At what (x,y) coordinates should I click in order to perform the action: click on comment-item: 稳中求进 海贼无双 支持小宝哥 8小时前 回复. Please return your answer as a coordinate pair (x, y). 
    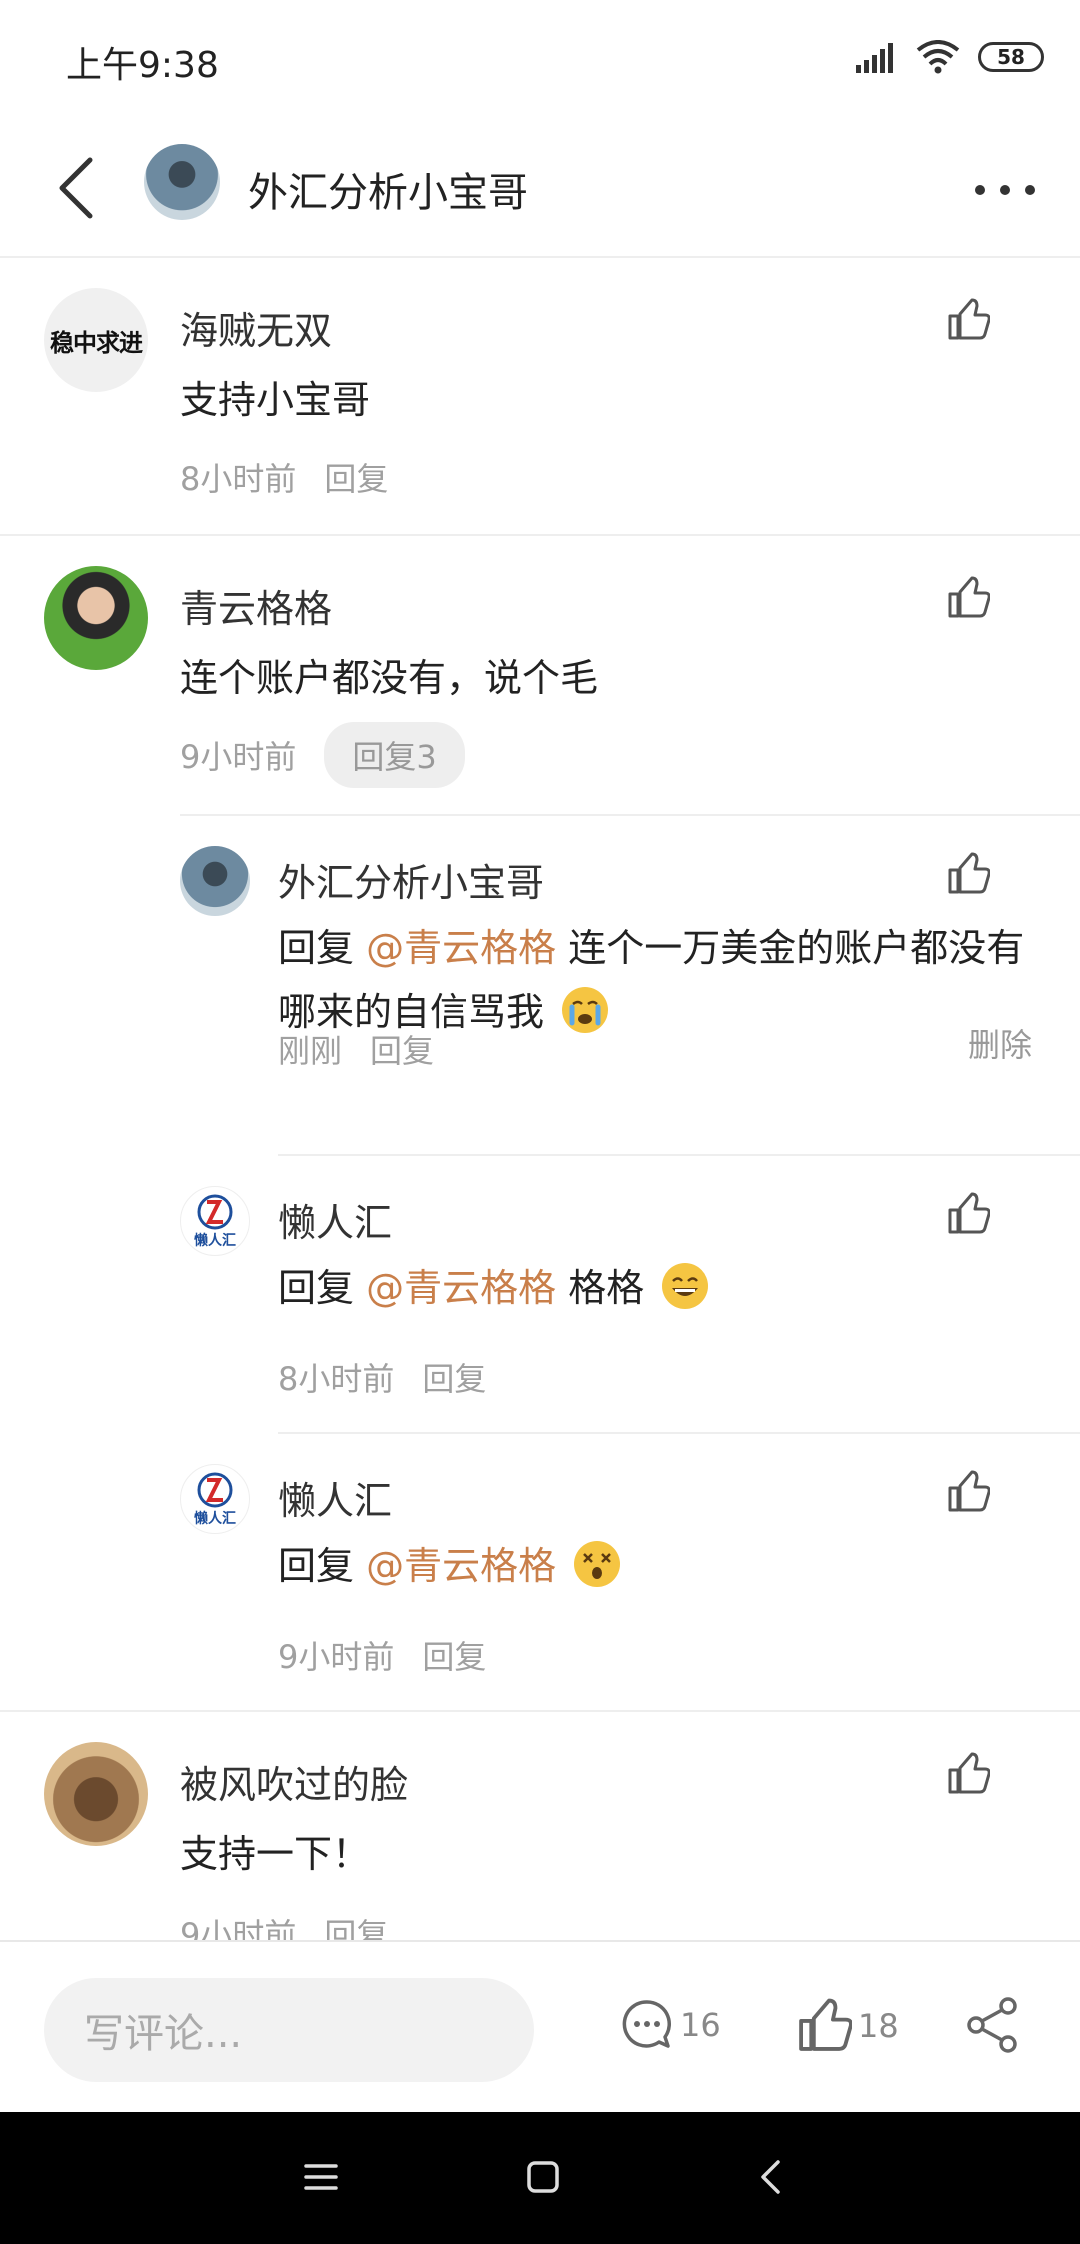
    Looking at the image, I should click on (540, 396).